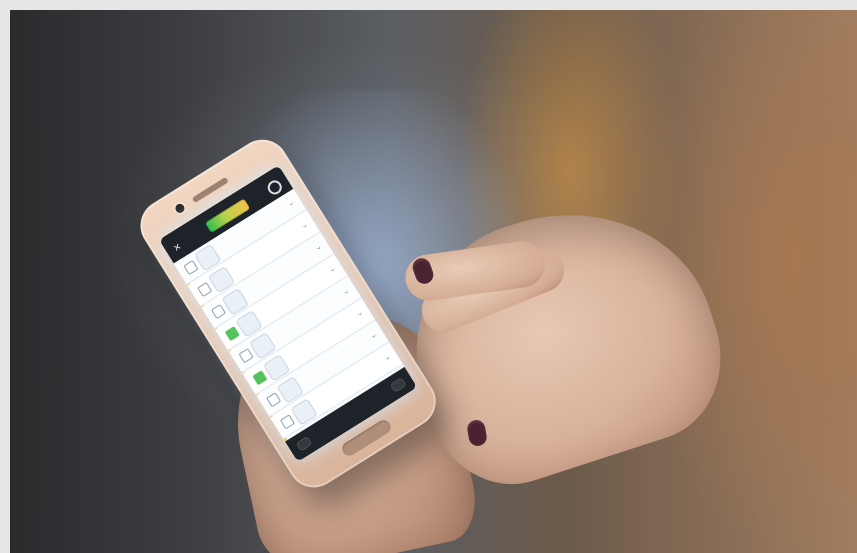 This screenshot has width=857, height=553. Describe the element at coordinates (304, 443) in the screenshot. I see `bottom-left-button` at that location.